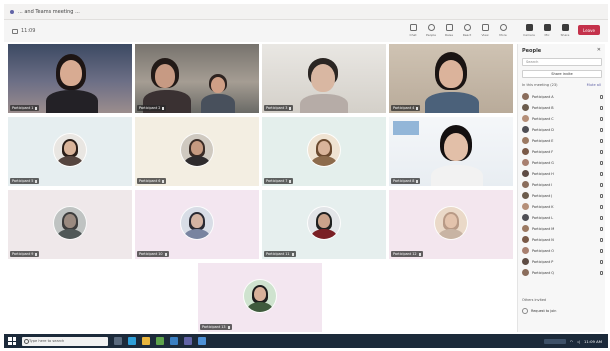 This screenshot has width=610, height=351. What do you see at coordinates (503, 27) in the screenshot?
I see `more-icon` at bounding box center [503, 27].